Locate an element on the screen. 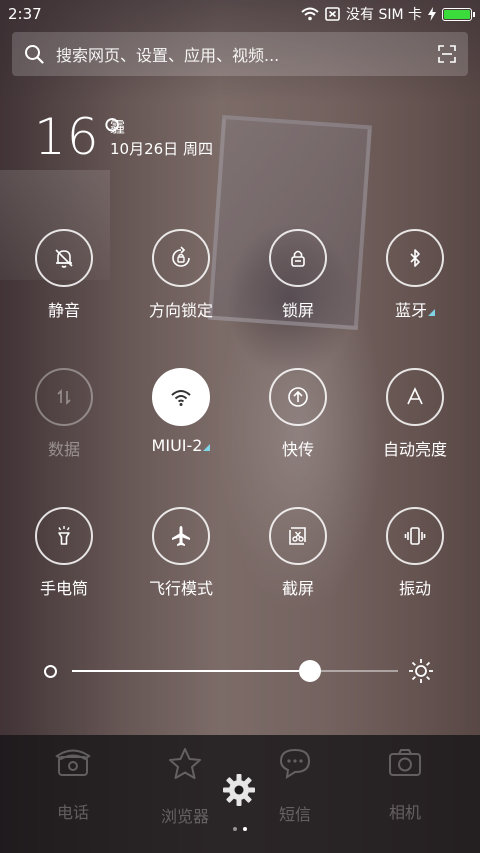  toggle-wifi: MIUI-2 is located at coordinates (181, 411).